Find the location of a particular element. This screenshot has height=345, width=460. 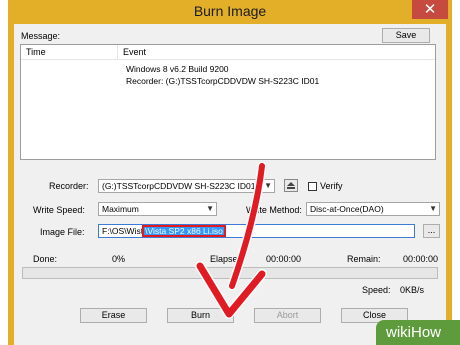

wikihow-watermark: wikiHow is located at coordinates (418, 332).